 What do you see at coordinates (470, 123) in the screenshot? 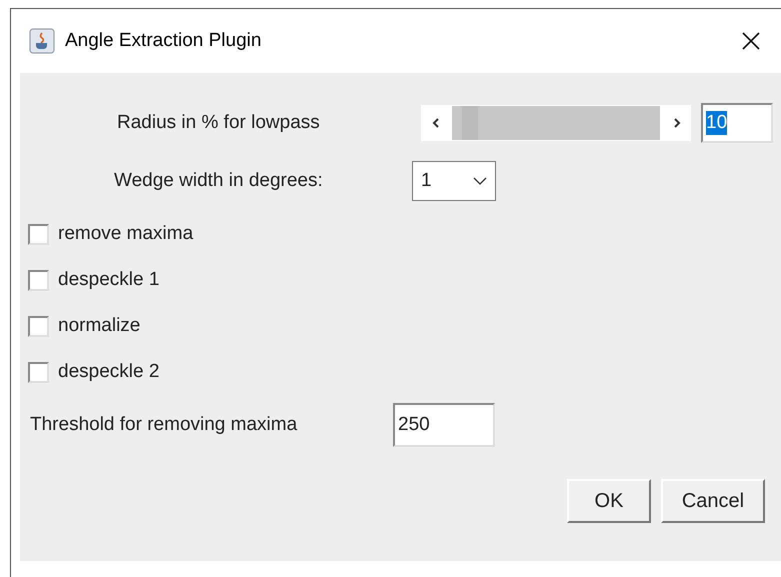
I see `scrollbar-thumb` at bounding box center [470, 123].